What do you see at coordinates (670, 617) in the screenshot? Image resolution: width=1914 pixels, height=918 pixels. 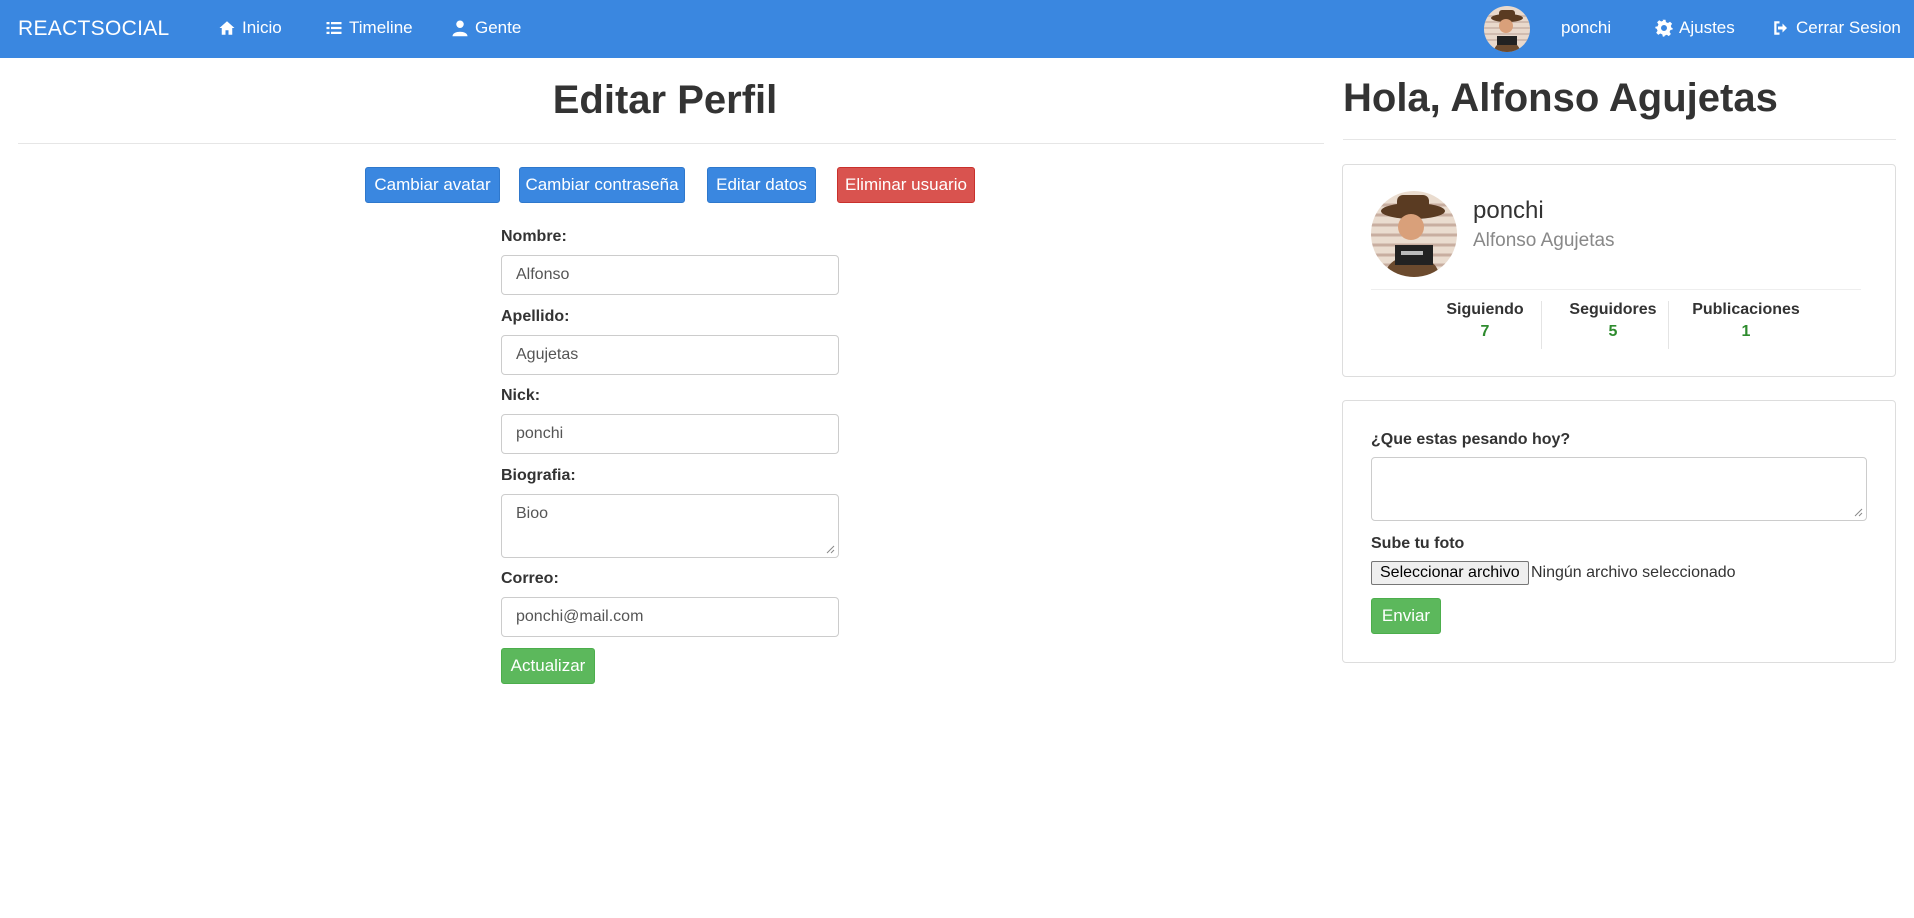 I see `email-field: ponchi@mail.com` at bounding box center [670, 617].